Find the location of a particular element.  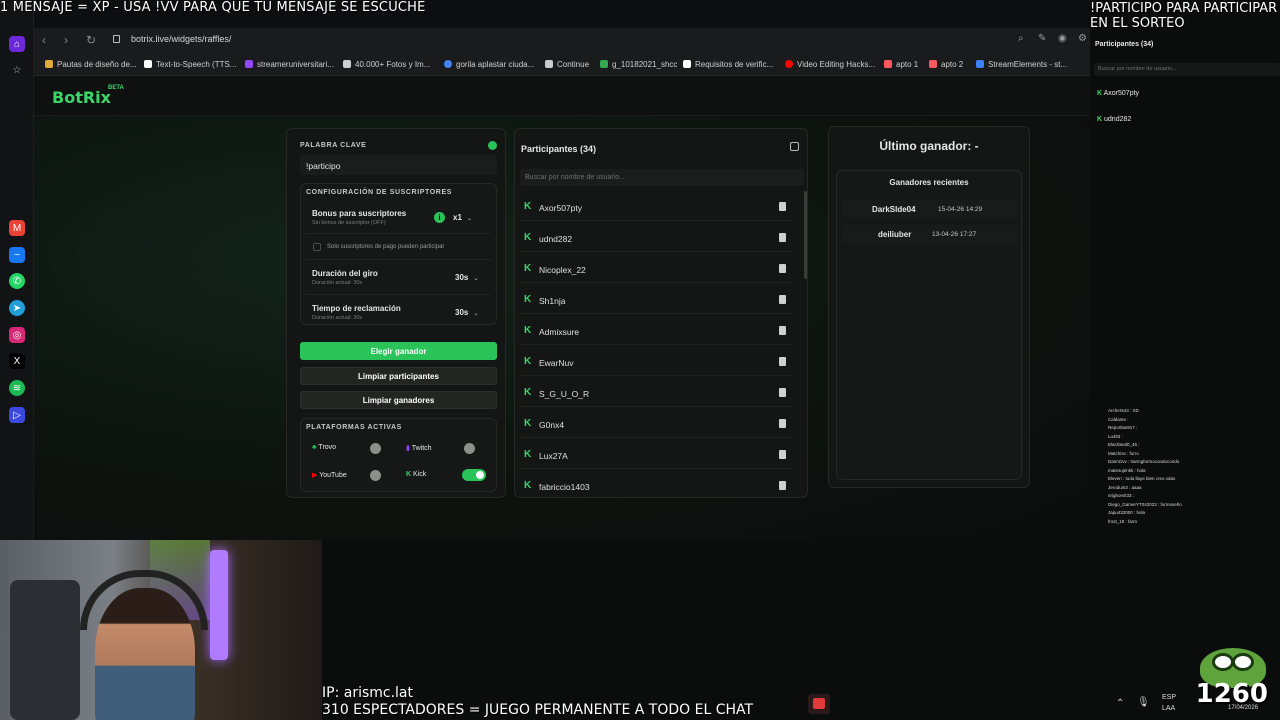

info-icon is located at coordinates (492, 145).